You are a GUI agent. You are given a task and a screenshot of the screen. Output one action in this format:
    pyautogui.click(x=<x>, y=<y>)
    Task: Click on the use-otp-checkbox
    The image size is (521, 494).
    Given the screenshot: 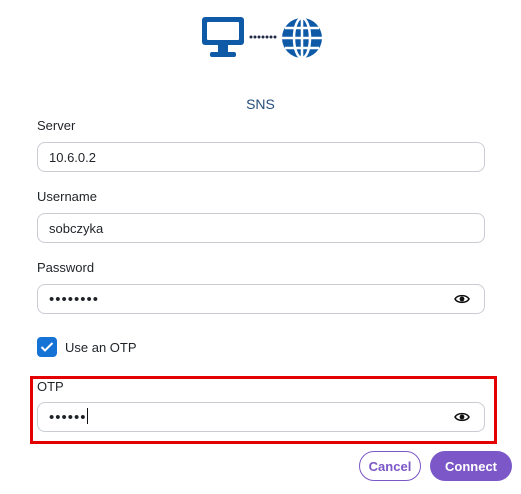 What is the action you would take?
    pyautogui.click(x=47, y=347)
    